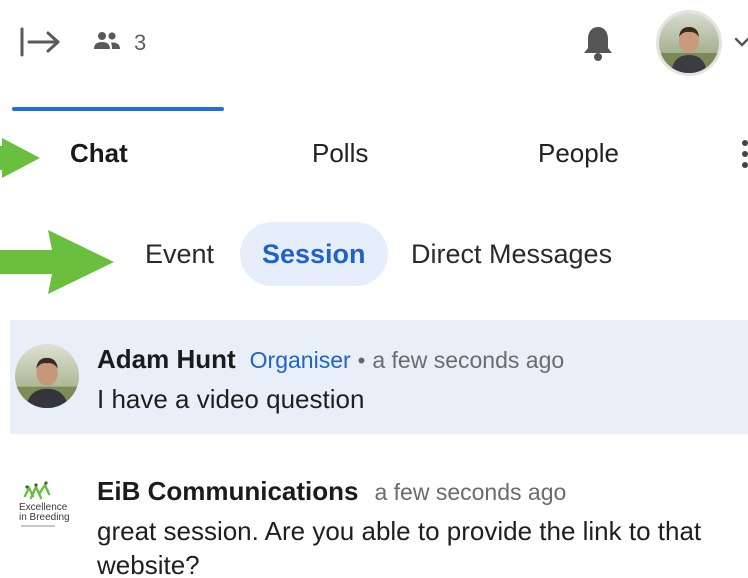 This screenshot has height=578, width=748. What do you see at coordinates (314, 254) in the screenshot?
I see `subtab-session: Session` at bounding box center [314, 254].